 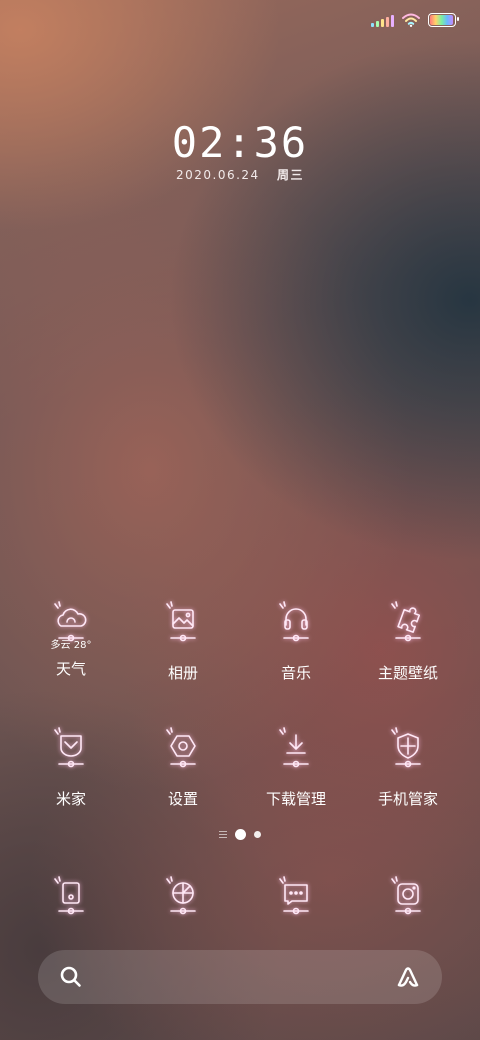 What do you see at coordinates (294, 747) in the screenshot?
I see `download-icon` at bounding box center [294, 747].